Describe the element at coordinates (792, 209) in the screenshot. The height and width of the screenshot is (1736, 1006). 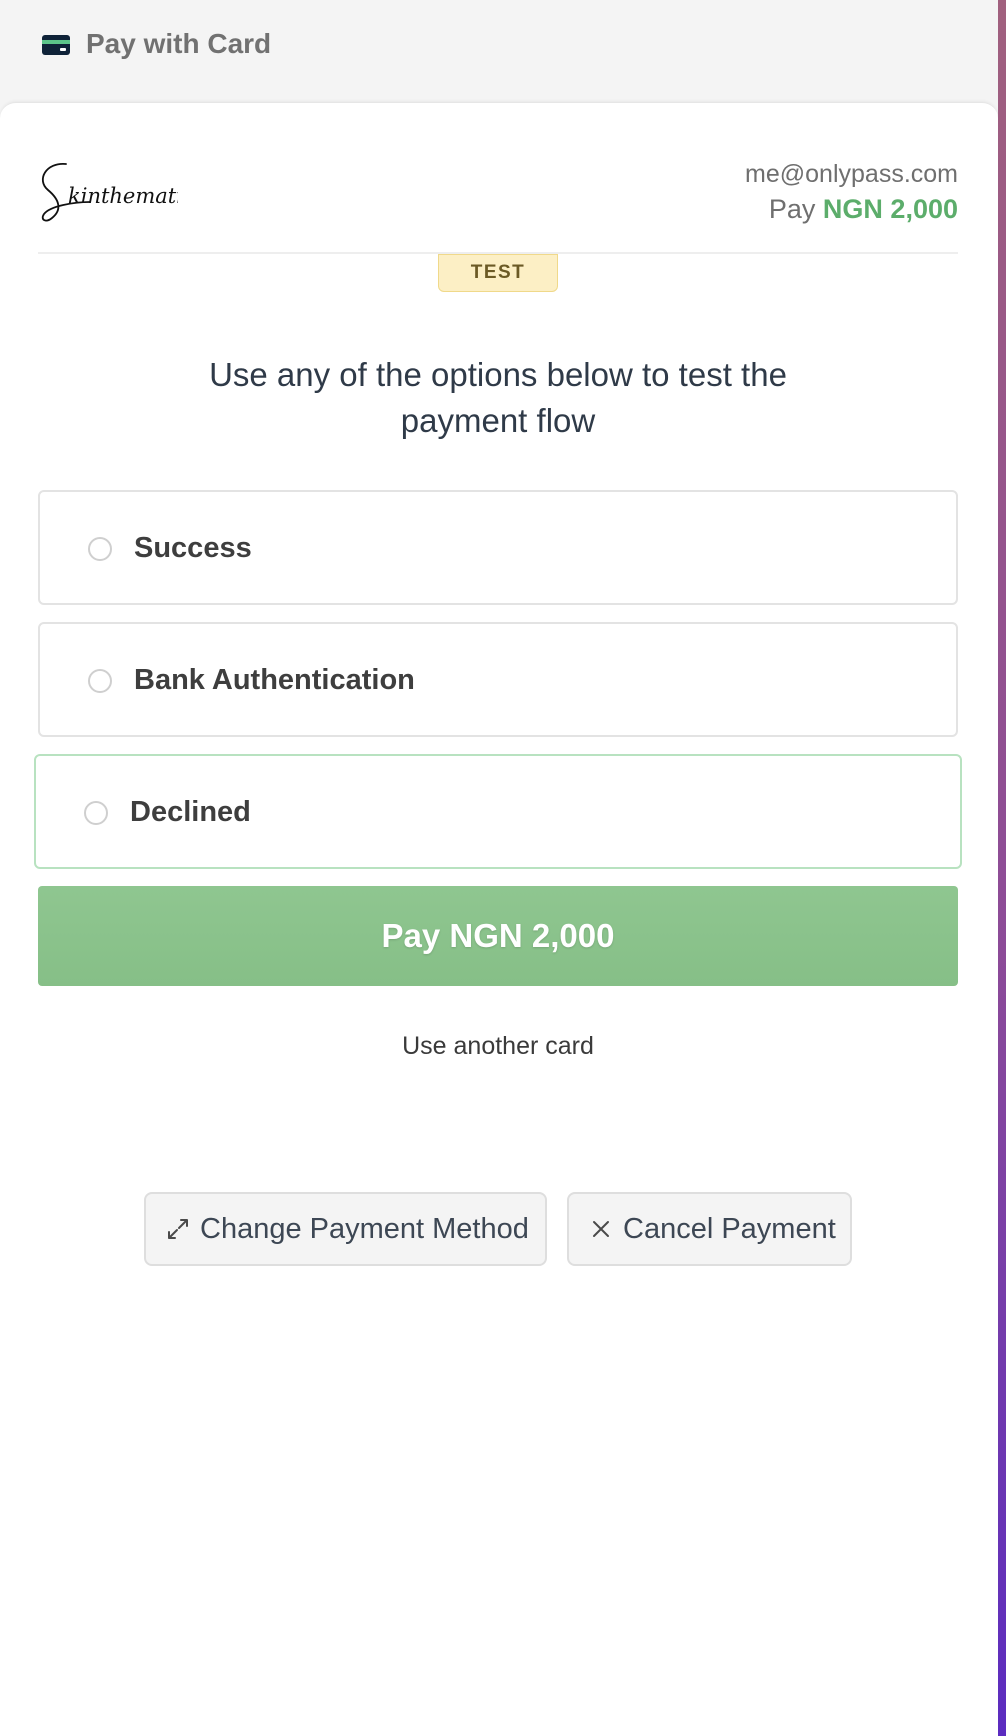
I see `pay-prefix: Pay` at that location.